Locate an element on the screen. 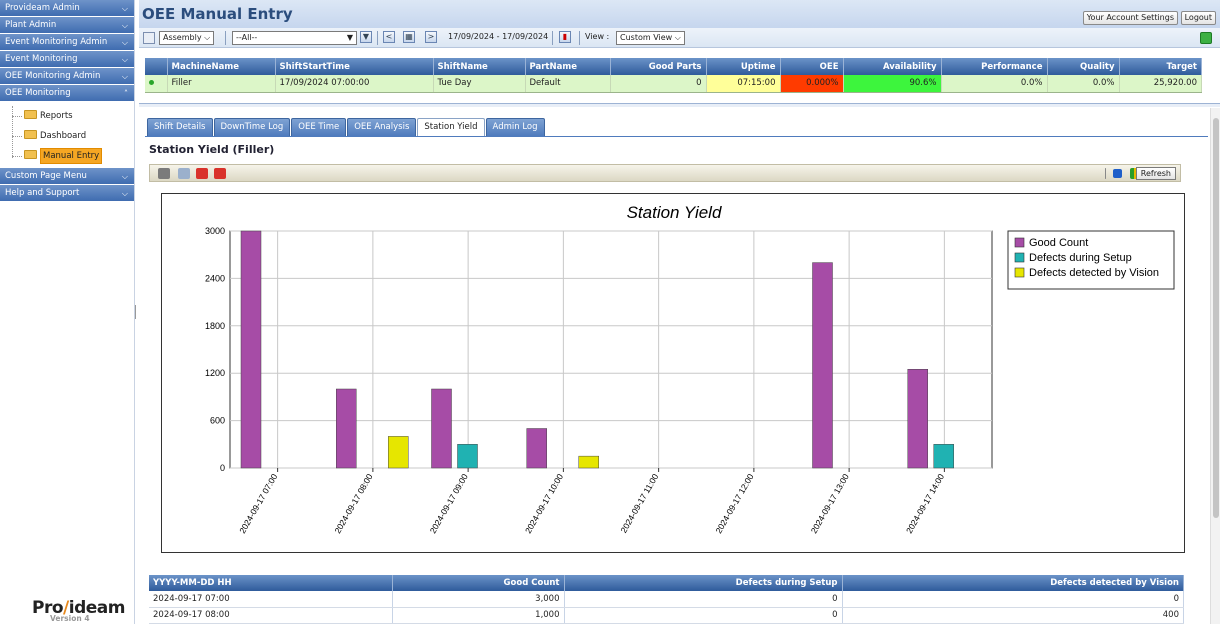  col-header: Defects during Setup is located at coordinates (703, 583).